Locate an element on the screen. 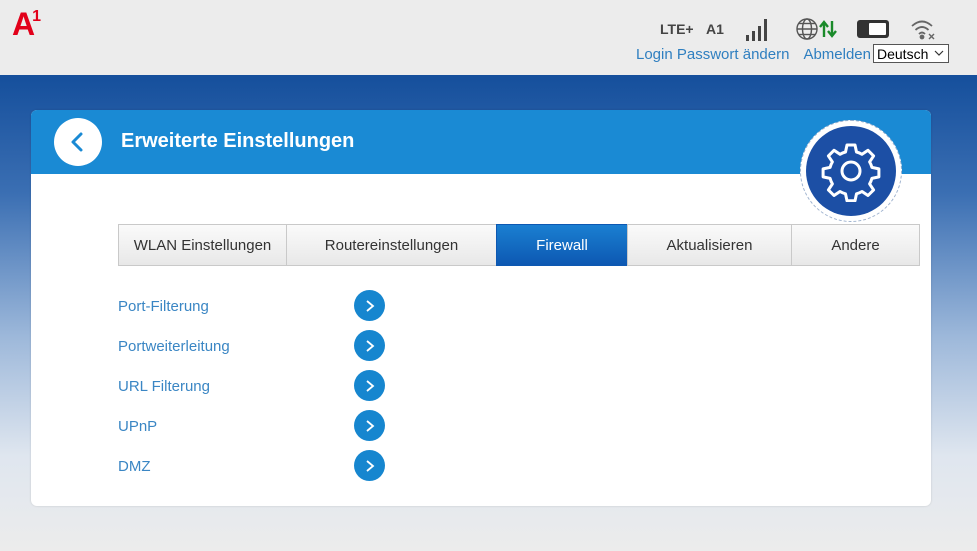  settings-badge is located at coordinates (851, 171).